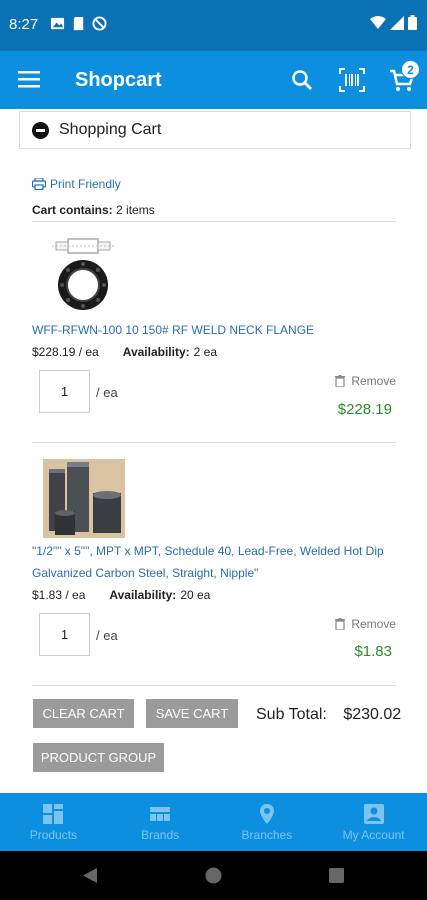  Describe the element at coordinates (110, 129) in the screenshot. I see `section-title: Shopping Cart` at that location.